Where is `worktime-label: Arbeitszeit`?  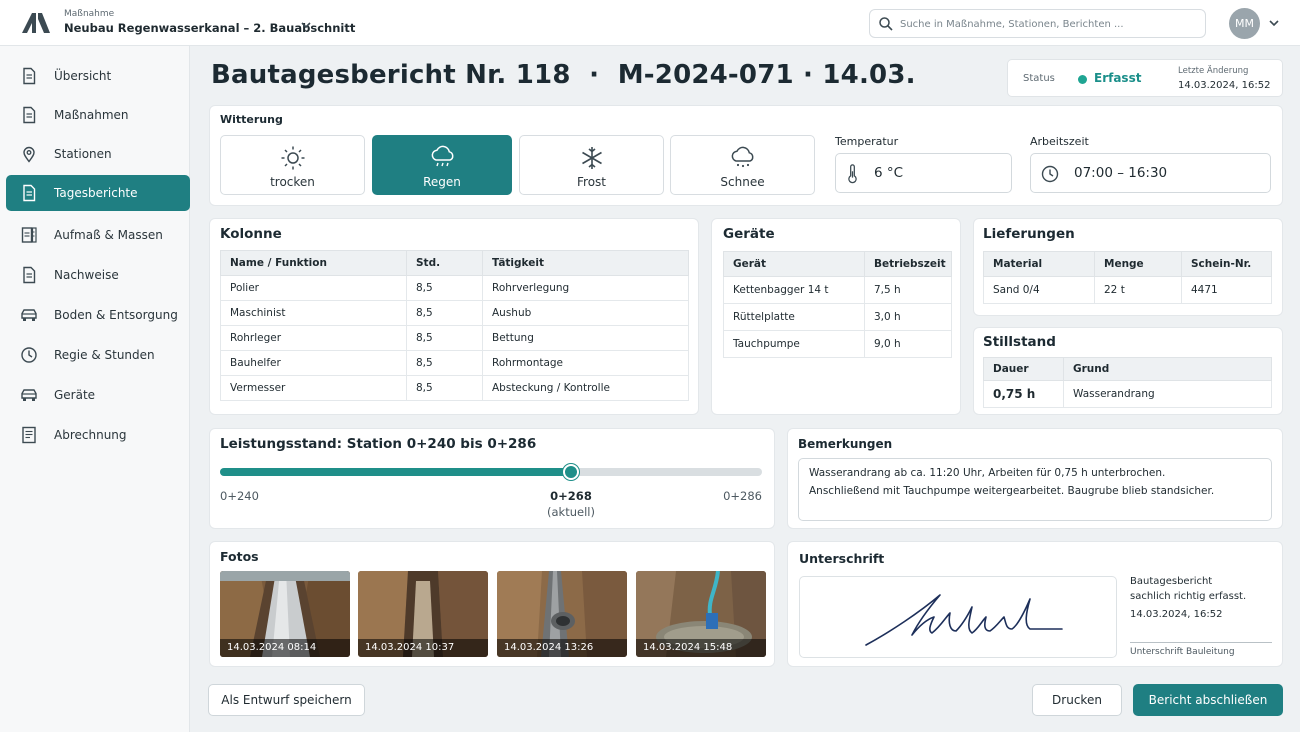
worktime-label: Arbeitszeit is located at coordinates (1059, 141).